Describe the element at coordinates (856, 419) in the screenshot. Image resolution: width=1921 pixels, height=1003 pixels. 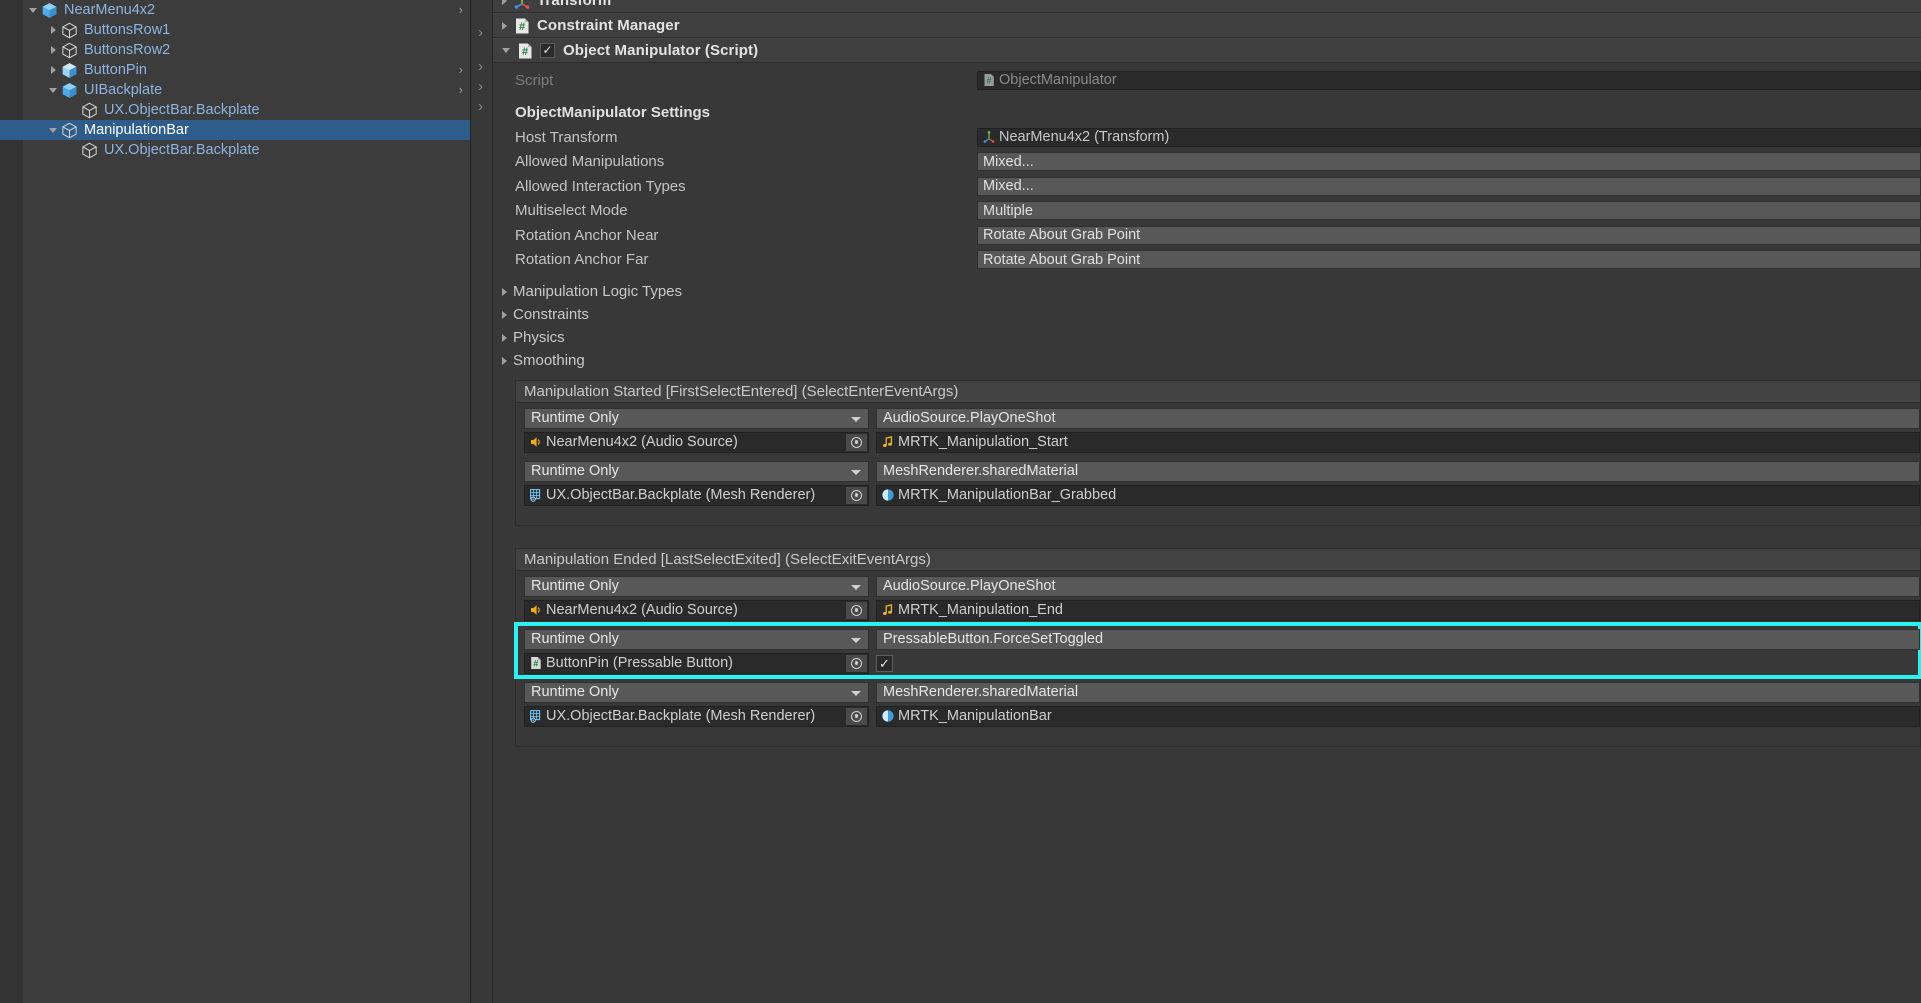
I see `chevron-down-icon` at that location.